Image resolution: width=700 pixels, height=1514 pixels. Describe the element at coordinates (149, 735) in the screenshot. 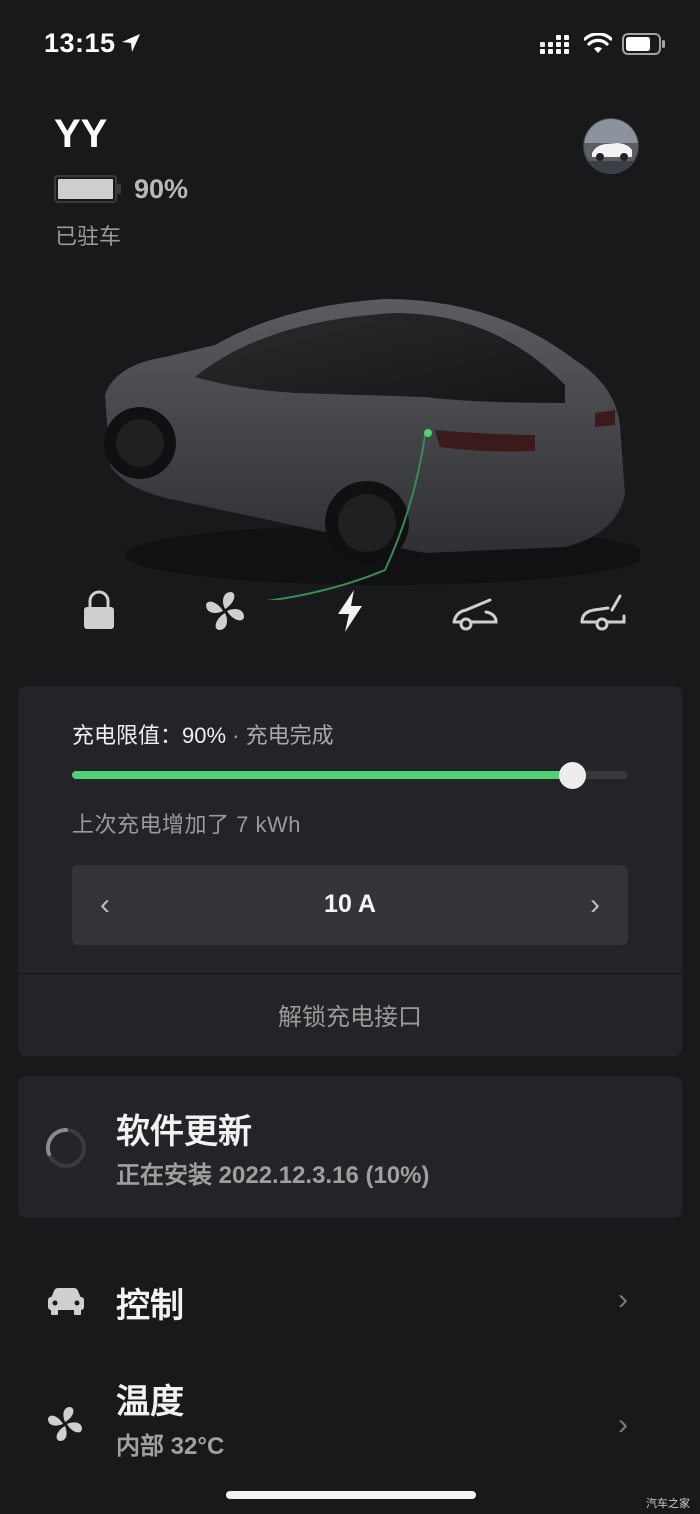

I see `charge-limit-label: 充电限值：90%` at that location.